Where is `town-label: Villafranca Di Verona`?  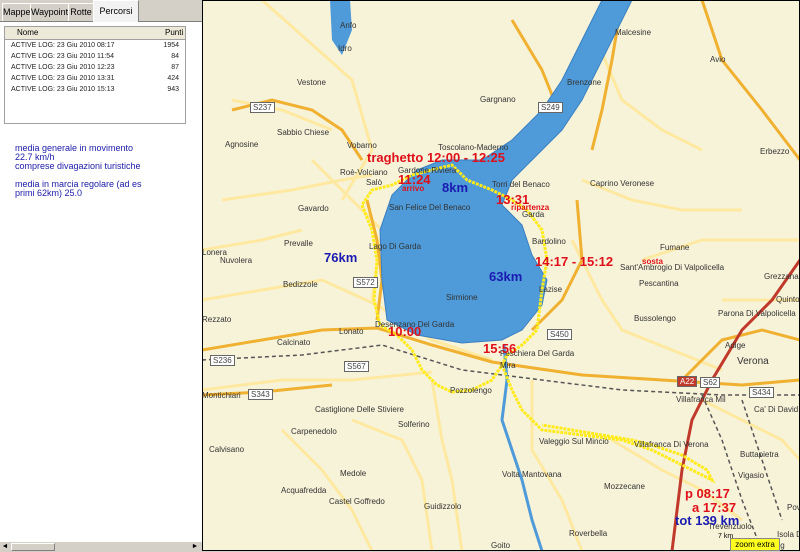
town-label: Villafranca Di Verona is located at coordinates (671, 444).